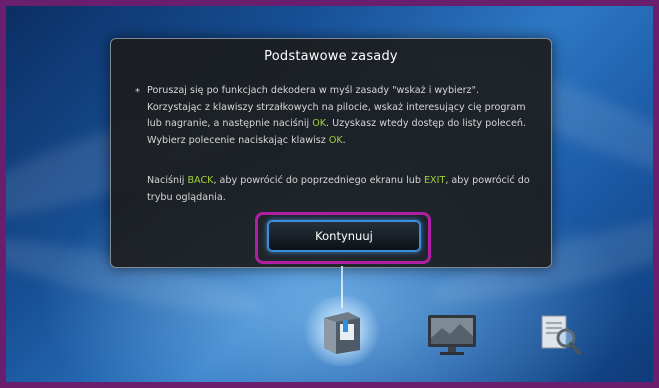 Image resolution: width=659 pixels, height=388 pixels. Describe the element at coordinates (560, 335) in the screenshot. I see `search-document-icon` at that location.